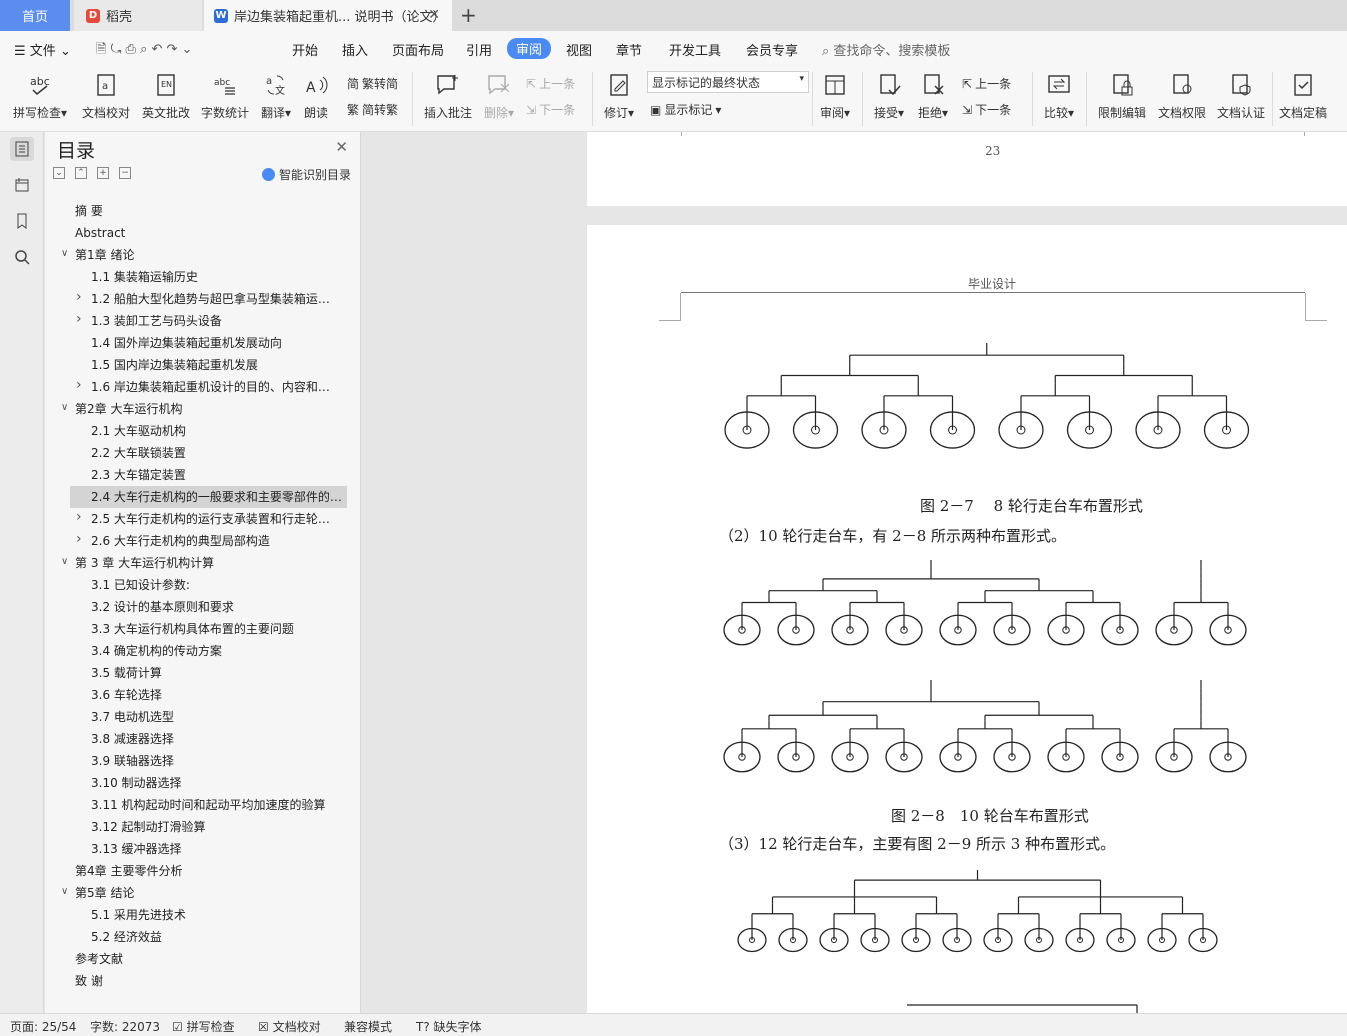  Describe the element at coordinates (196, 541) in the screenshot. I see `outline-item: 2.6 大车行走机构的典型局部构造` at that location.